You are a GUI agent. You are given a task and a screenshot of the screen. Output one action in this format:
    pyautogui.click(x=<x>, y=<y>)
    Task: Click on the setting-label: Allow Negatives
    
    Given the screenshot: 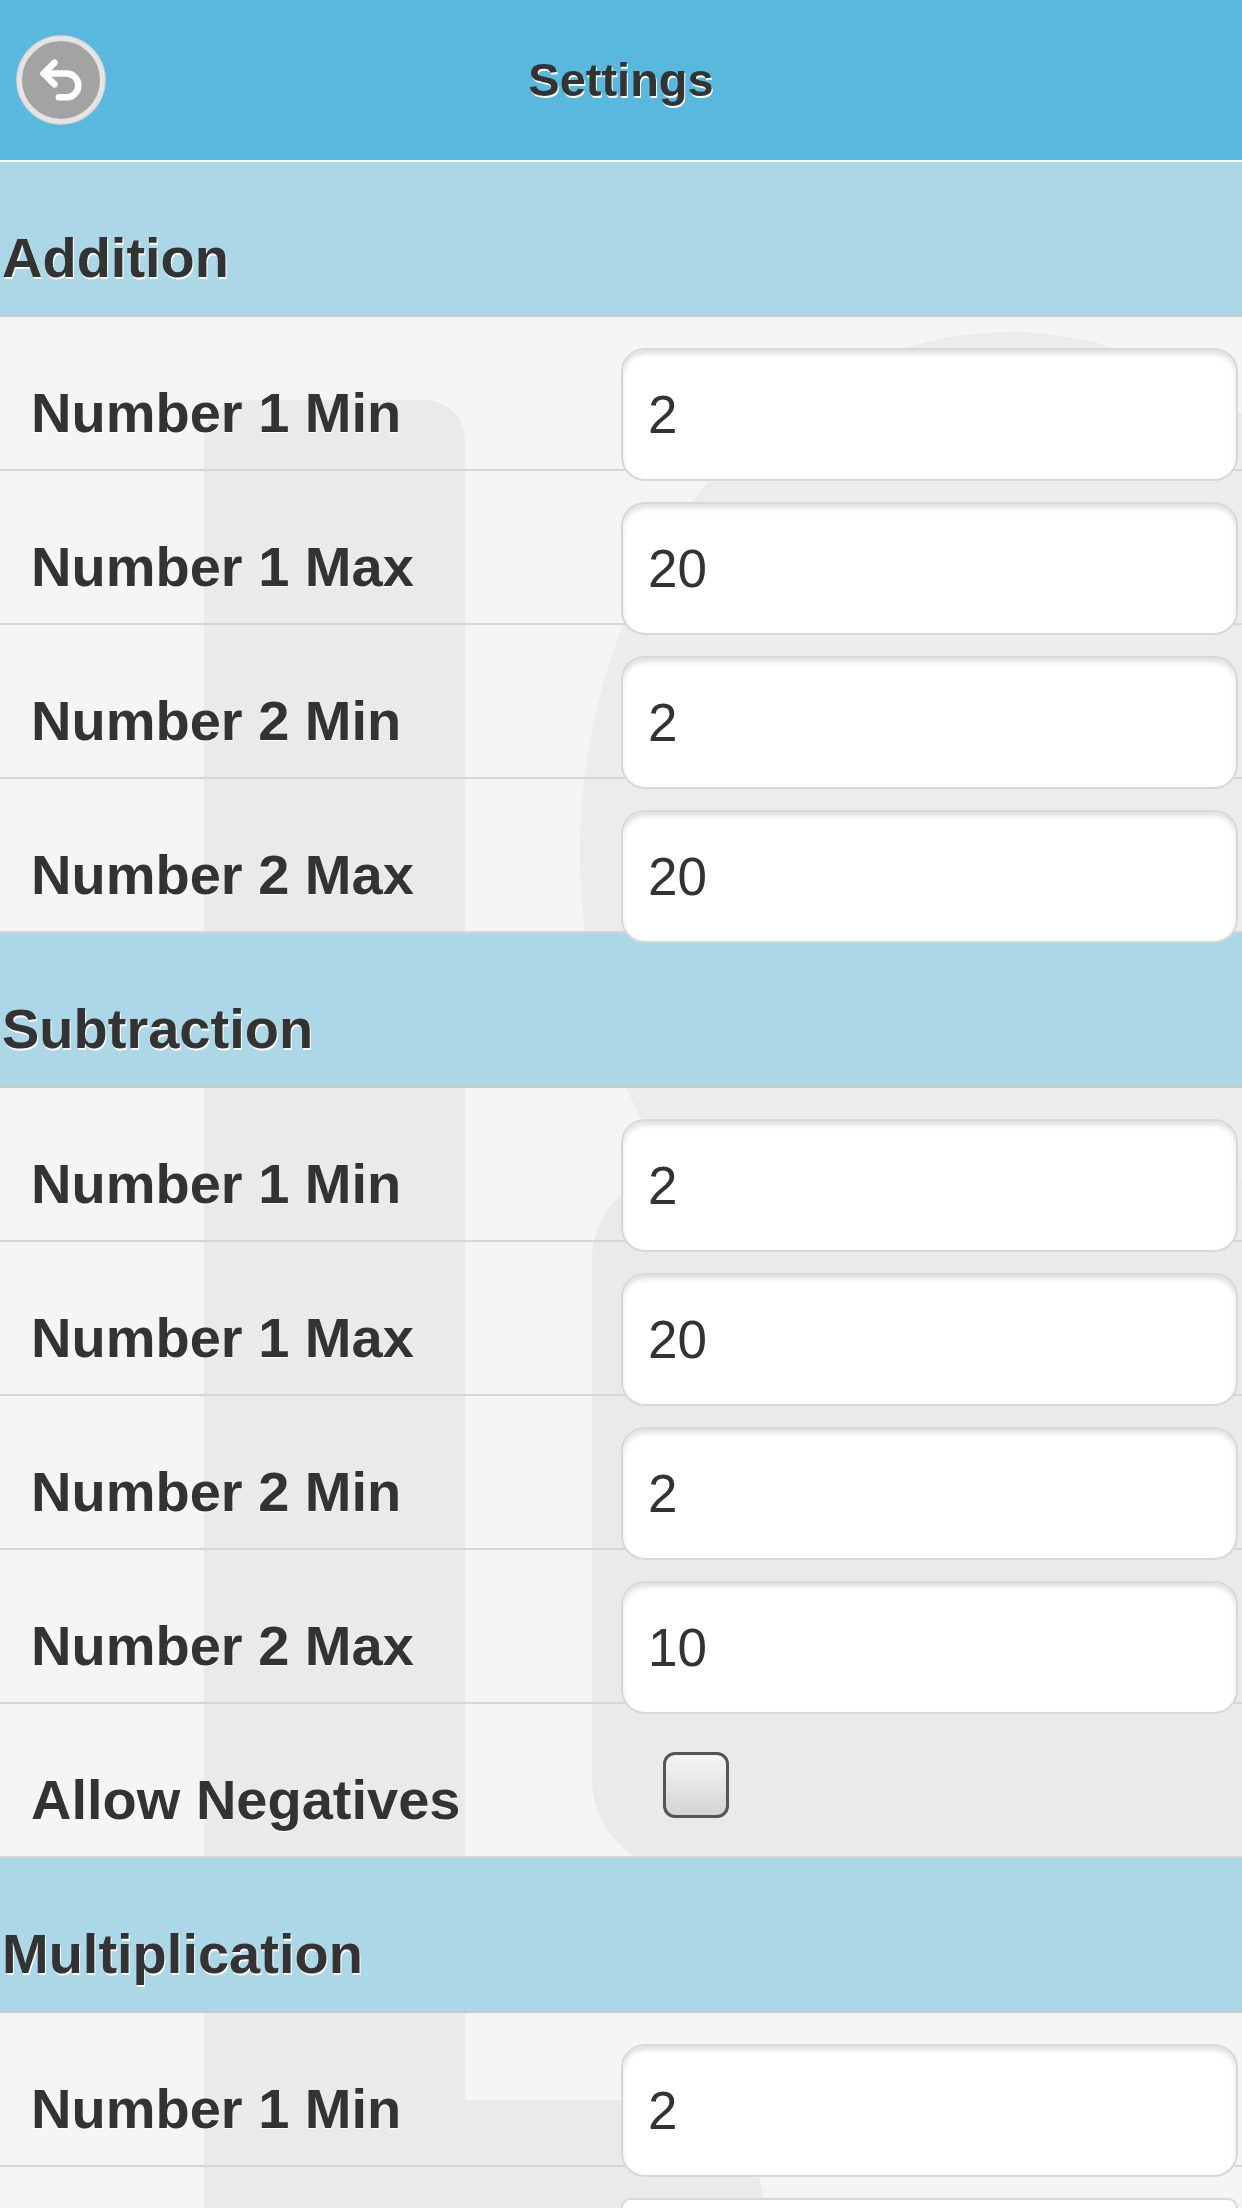 What is the action you would take?
    pyautogui.click(x=246, y=1799)
    